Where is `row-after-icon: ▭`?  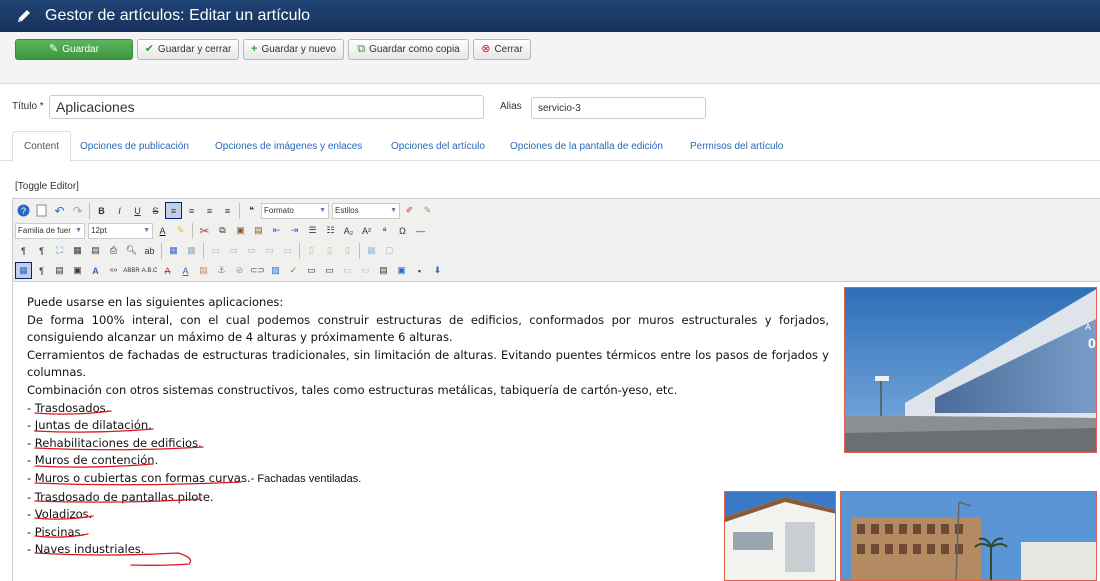 row-after-icon: ▭ is located at coordinates (269, 250).